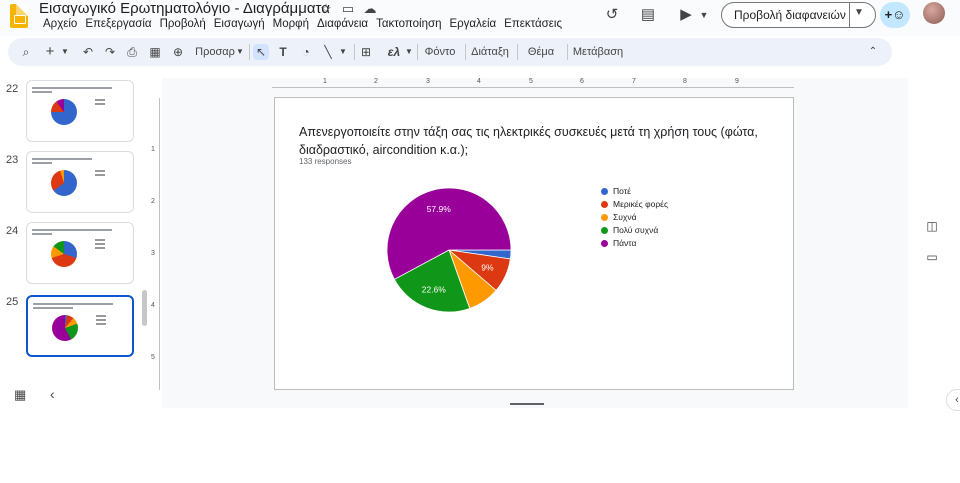 Image resolution: width=960 pixels, height=483 pixels. Describe the element at coordinates (686, 15) in the screenshot. I see `meet-camera-icon: ▶` at that location.